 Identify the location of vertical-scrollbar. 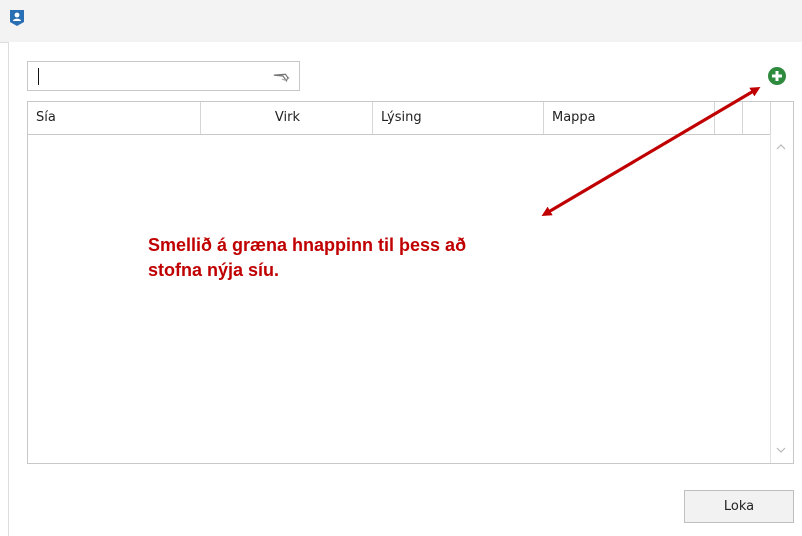
(781, 298).